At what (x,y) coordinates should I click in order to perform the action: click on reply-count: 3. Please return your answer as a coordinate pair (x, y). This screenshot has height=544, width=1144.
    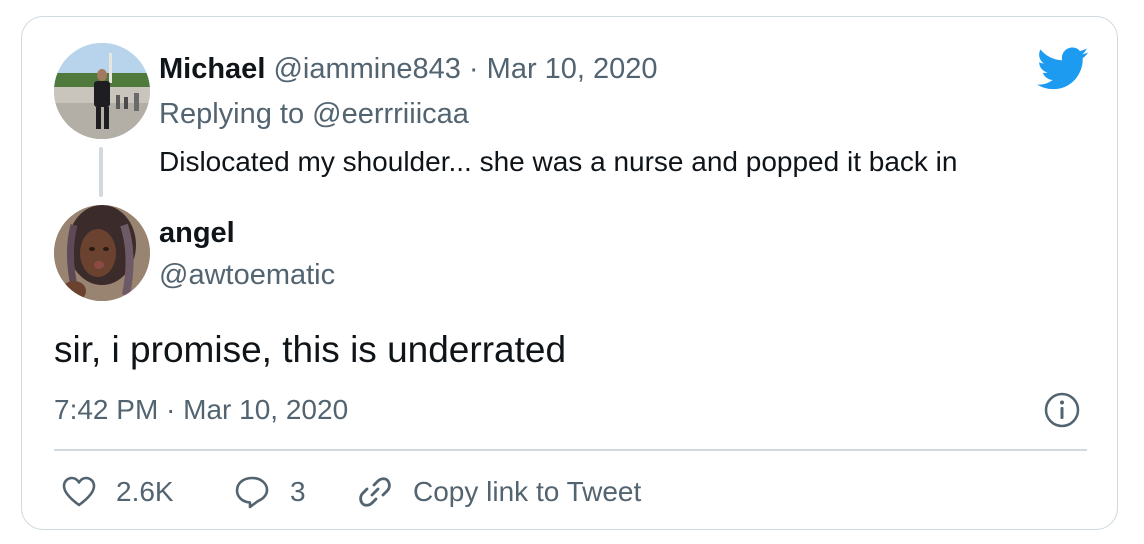
    Looking at the image, I should click on (298, 491).